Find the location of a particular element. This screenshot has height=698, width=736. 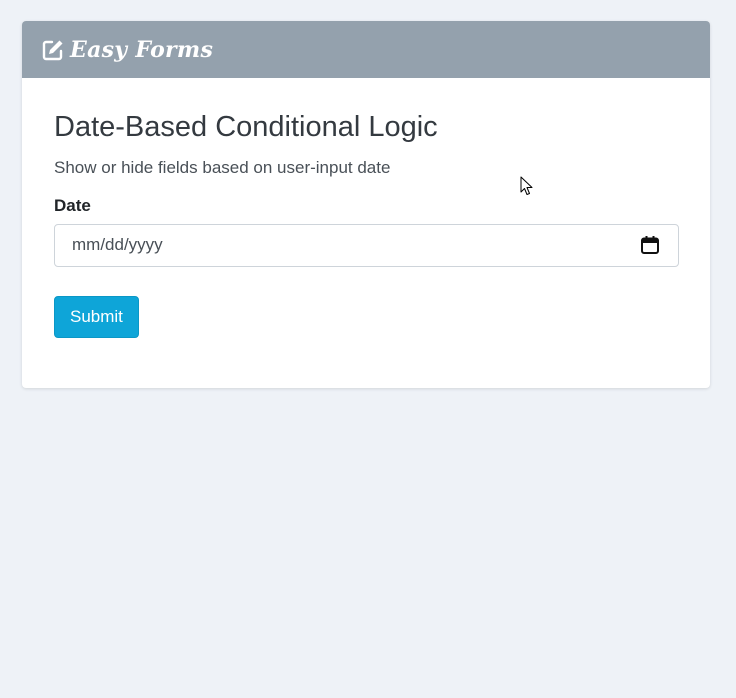

submit-button: Submit is located at coordinates (96, 316).